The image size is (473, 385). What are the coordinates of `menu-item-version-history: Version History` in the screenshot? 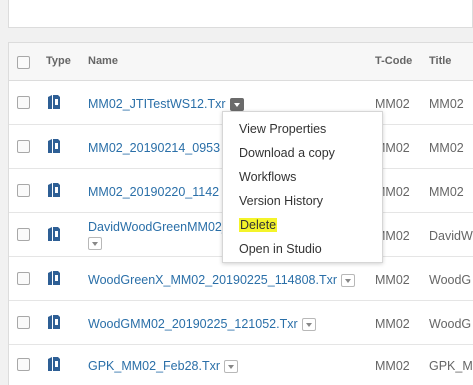 It's located at (281, 201).